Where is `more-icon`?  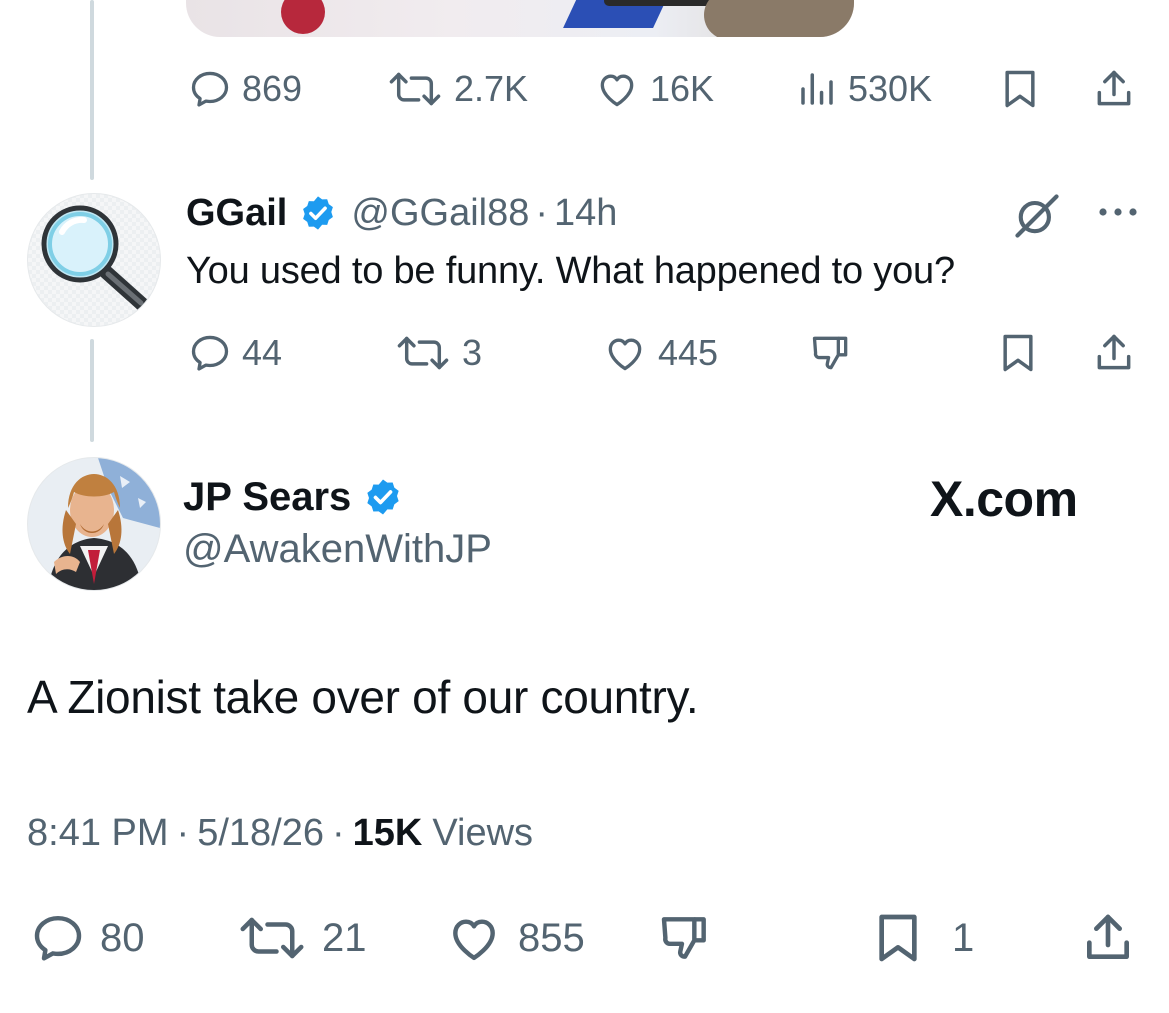
more-icon is located at coordinates (1118, 212).